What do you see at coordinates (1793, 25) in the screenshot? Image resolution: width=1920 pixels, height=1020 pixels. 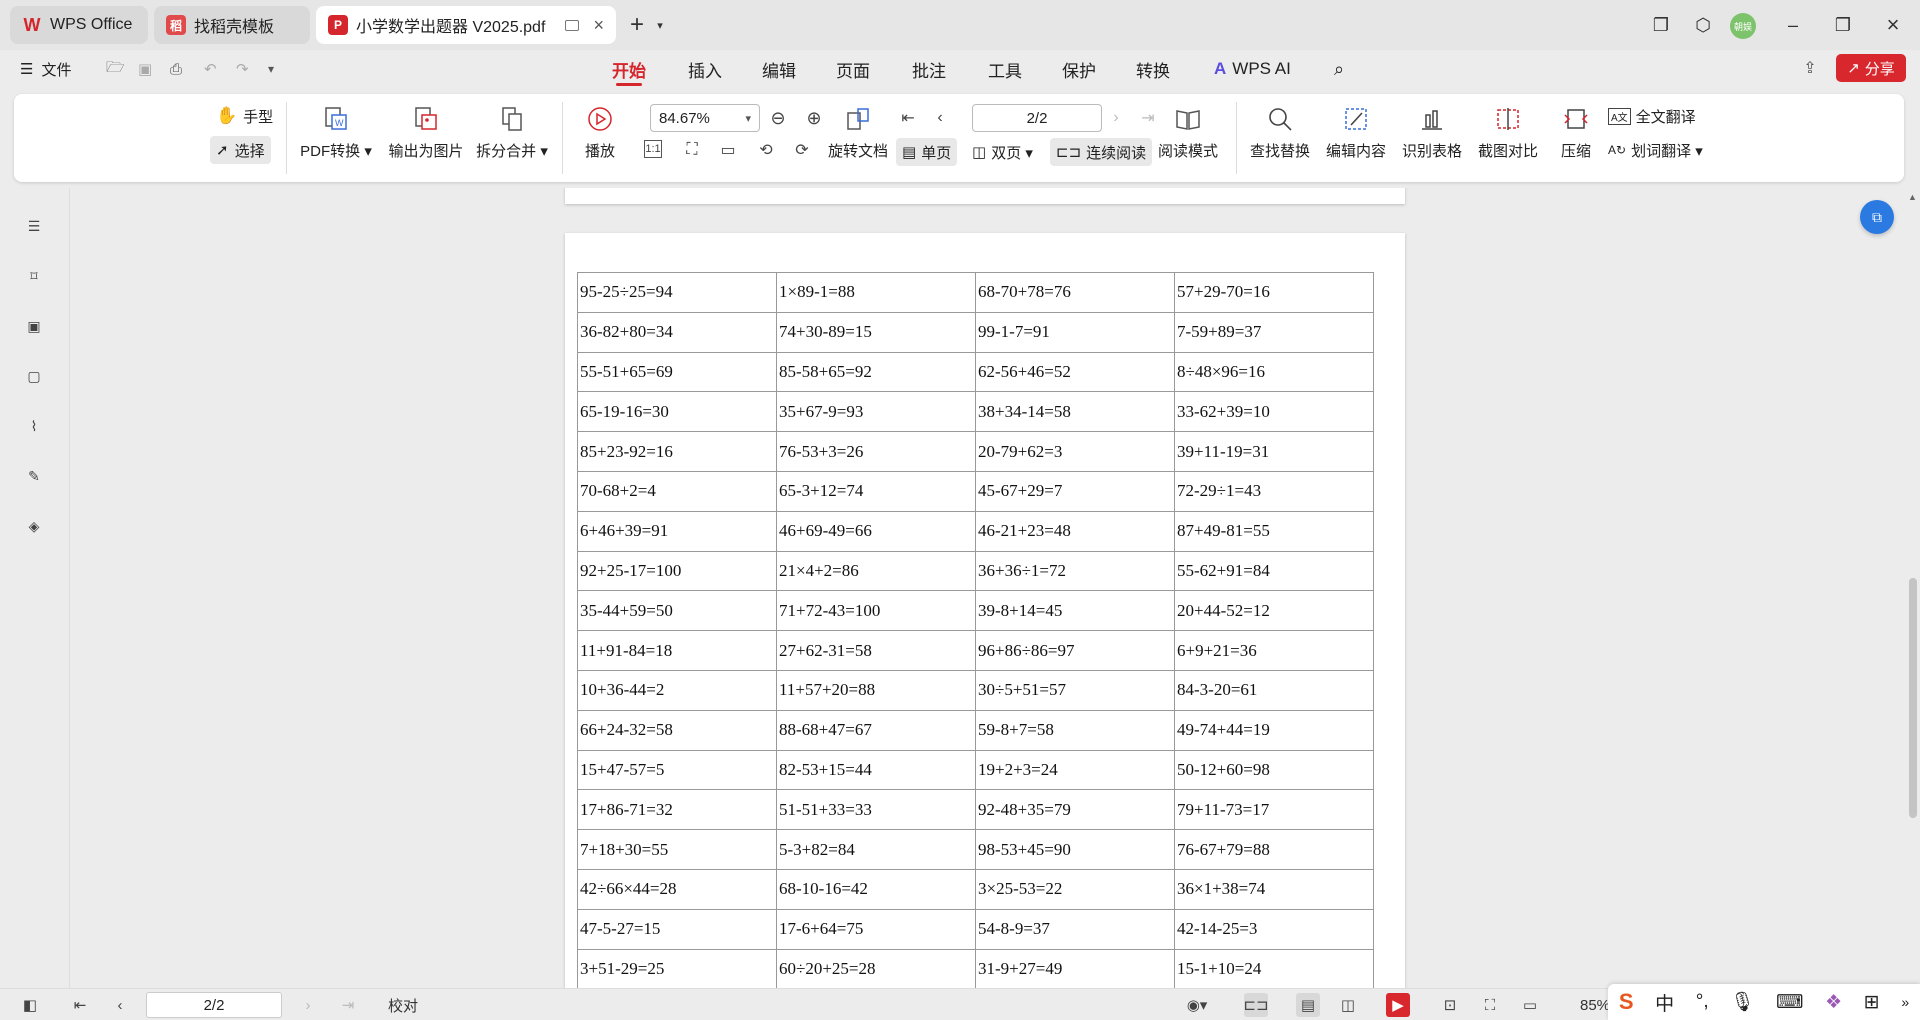 I see `minimize-icon: –` at bounding box center [1793, 25].